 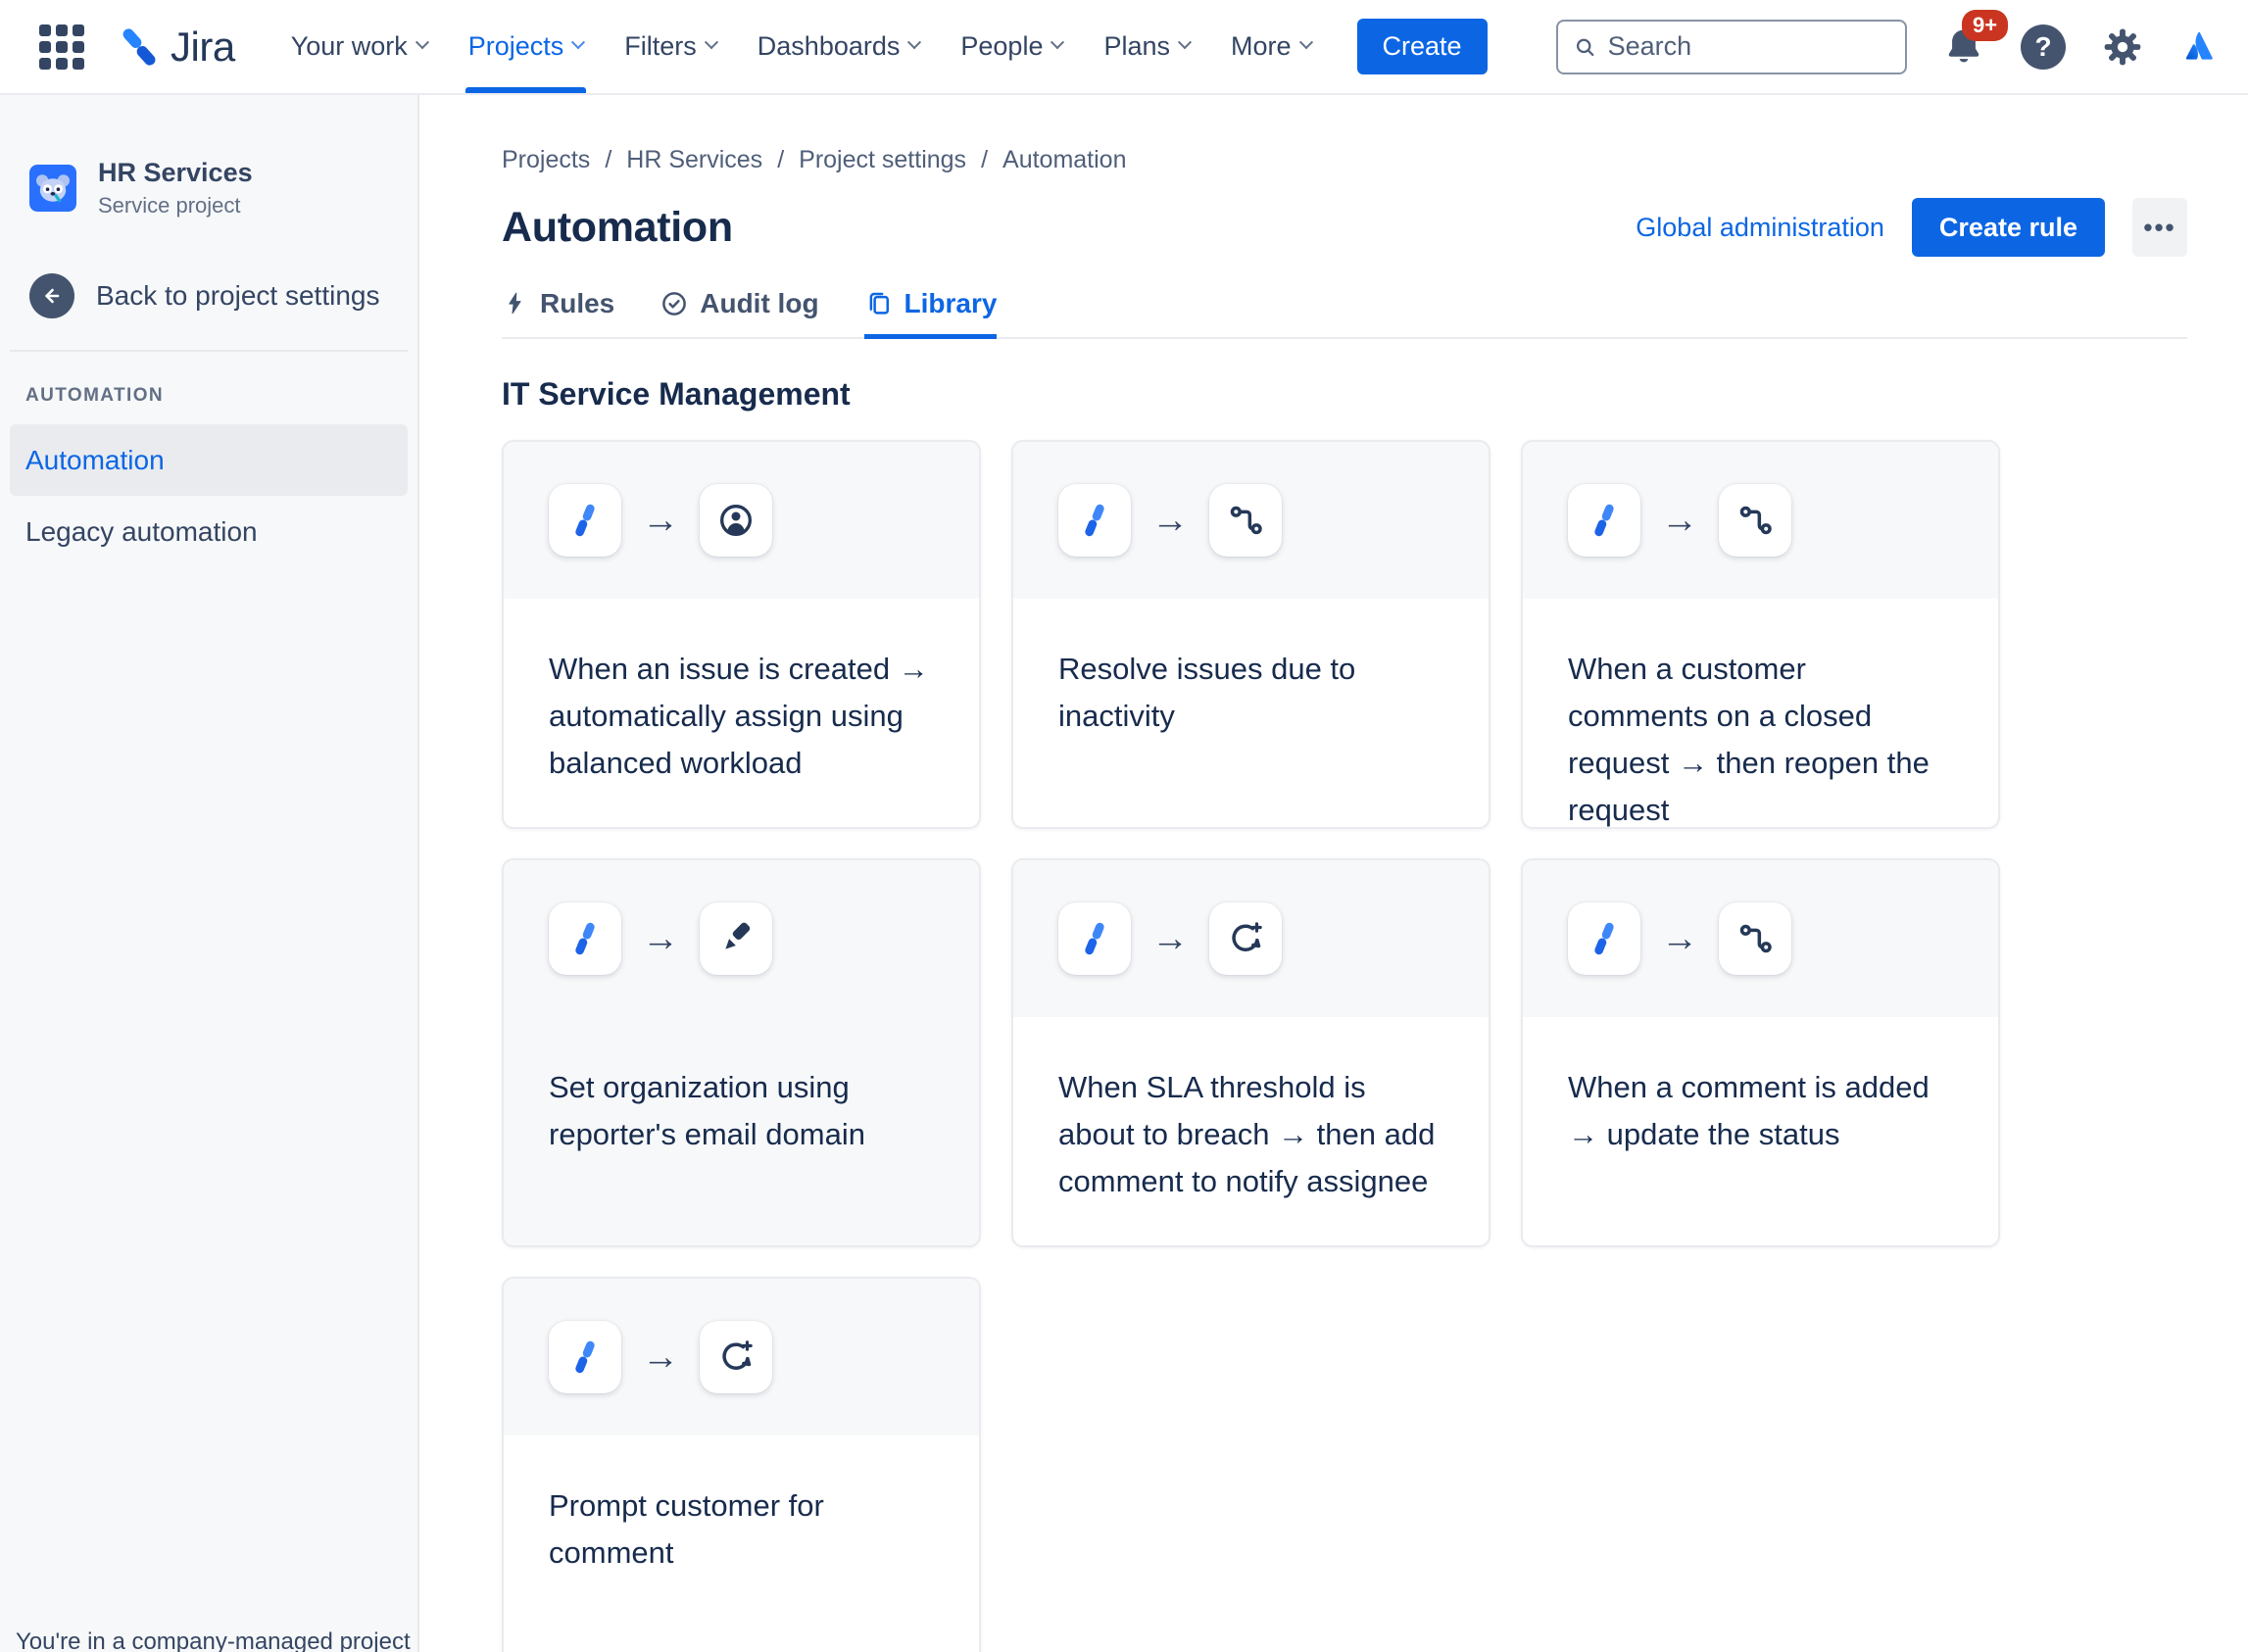 What do you see at coordinates (1422, 46) in the screenshot?
I see `create-button: Create` at bounding box center [1422, 46].